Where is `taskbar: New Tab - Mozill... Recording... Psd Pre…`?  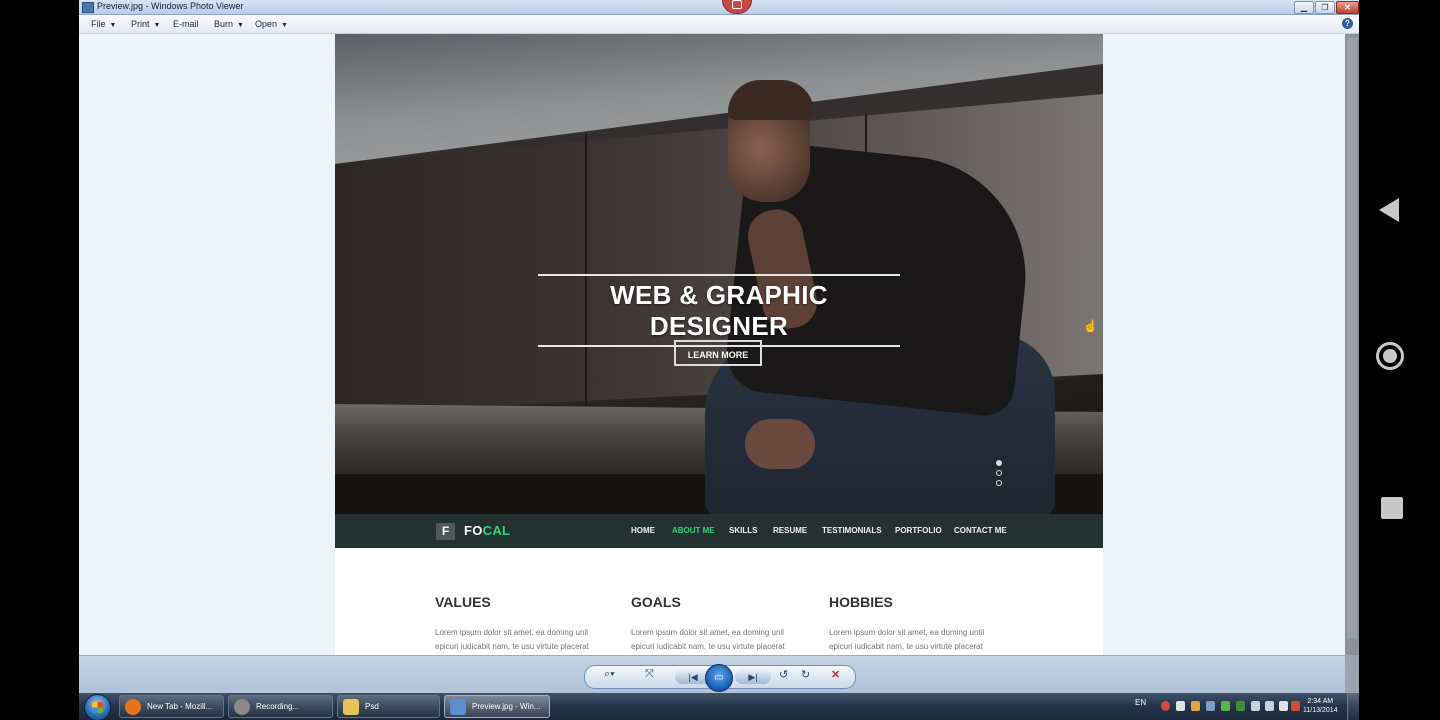 taskbar: New Tab - Mozill... Recording... Psd Pre… is located at coordinates (719, 706).